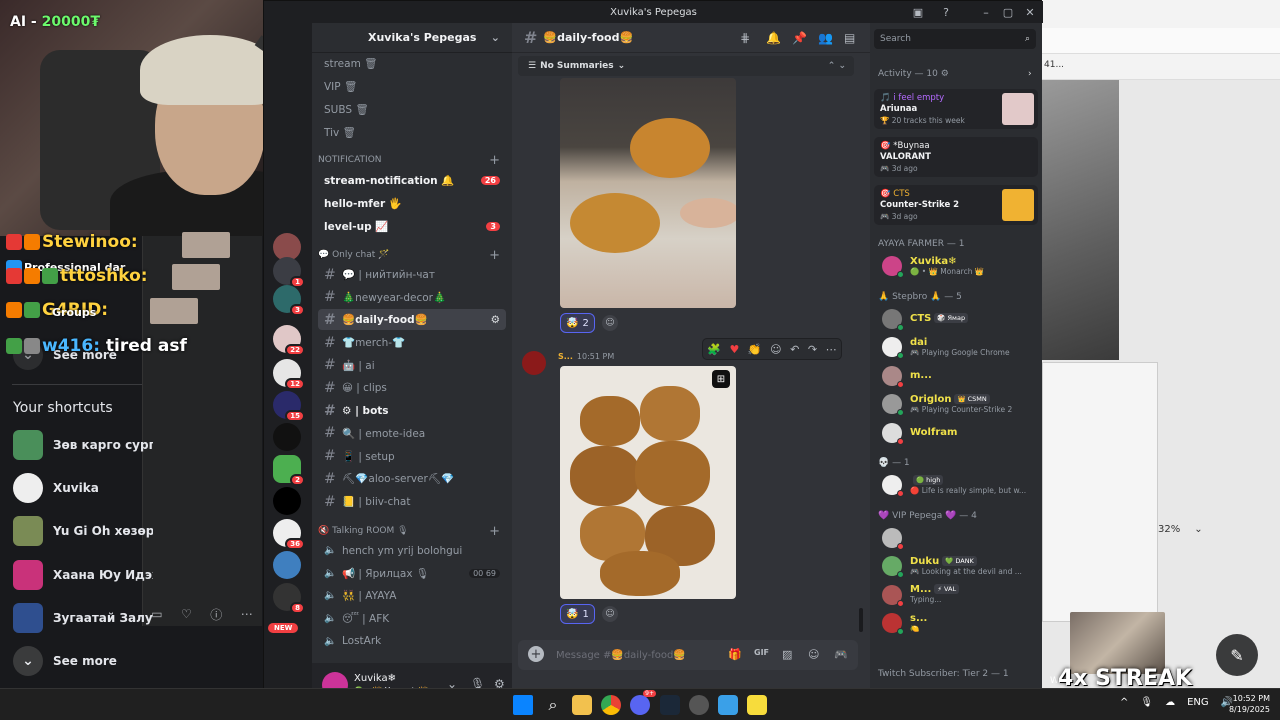 This screenshot has height=720, width=1280. I want to click on help-icon: ?, so click(946, 12).